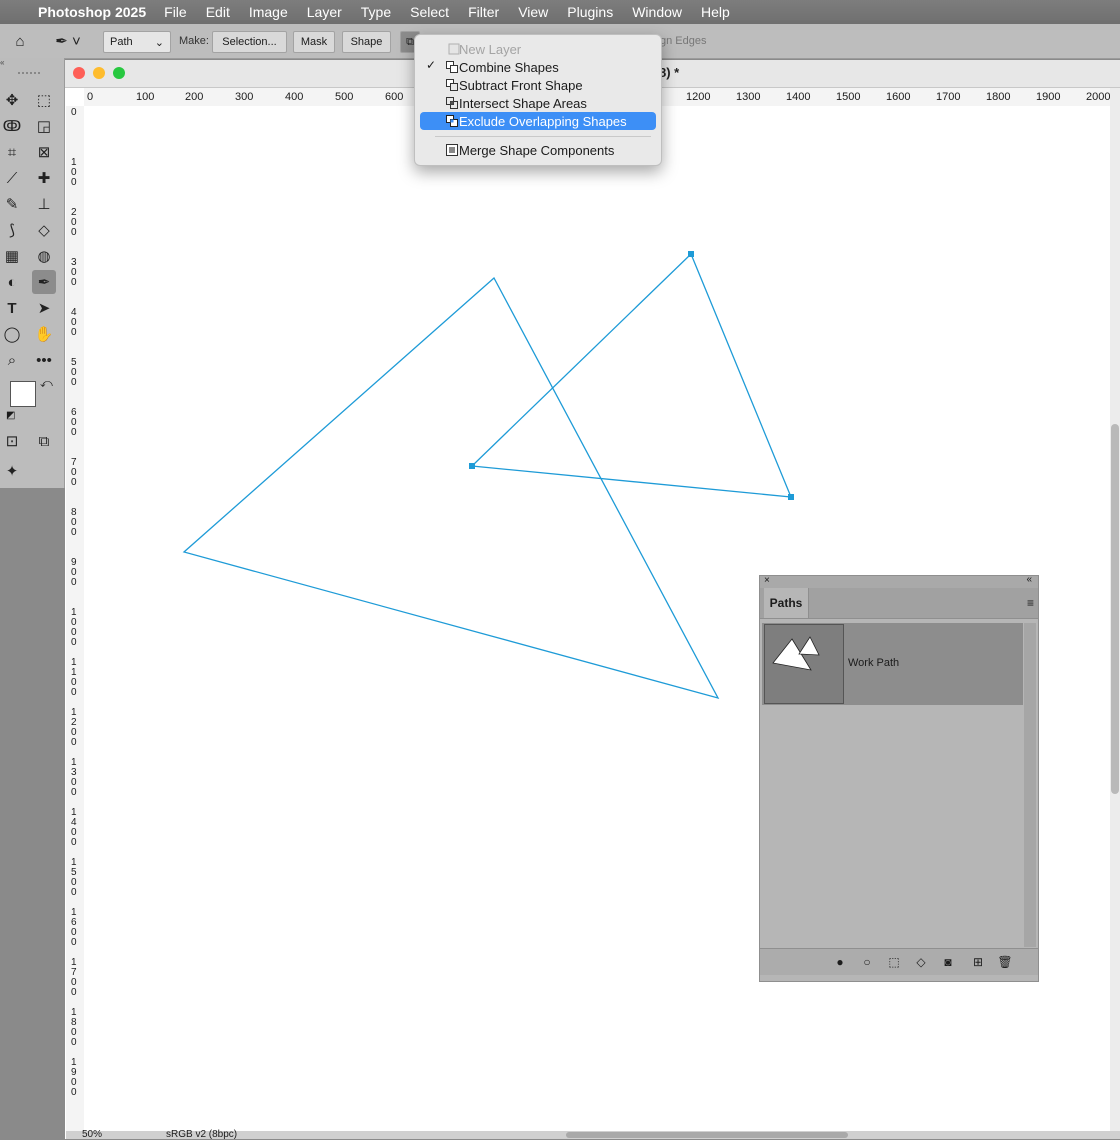 The image size is (1120, 1140). I want to click on ruler-label: 6 0 0, so click(74, 422).